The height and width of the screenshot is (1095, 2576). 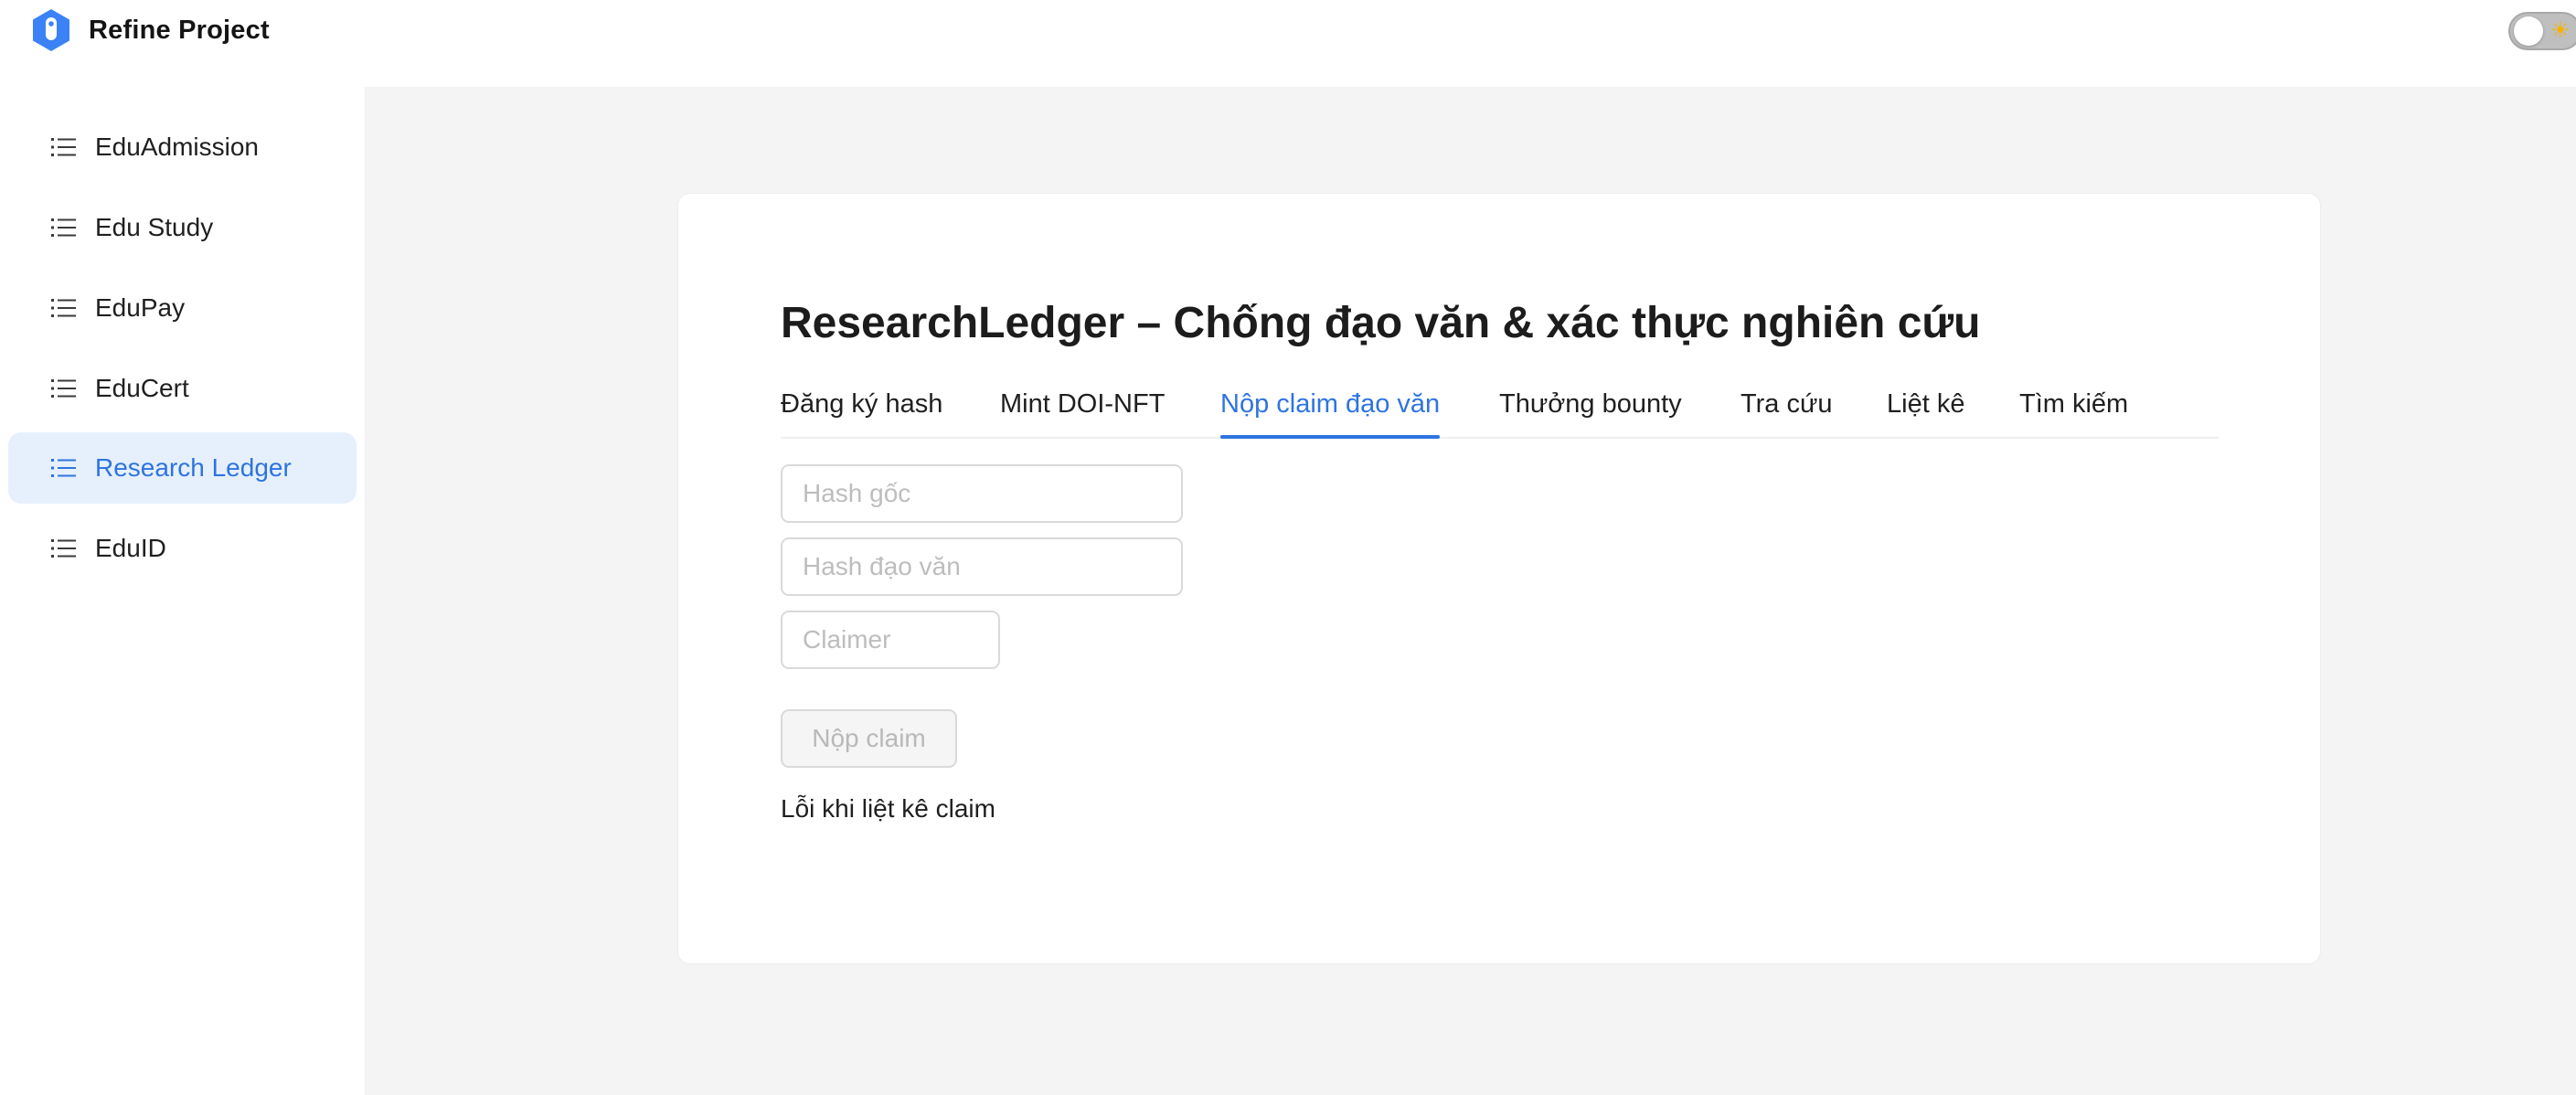 I want to click on submit-claim-button: Nộp claim, so click(x=869, y=738).